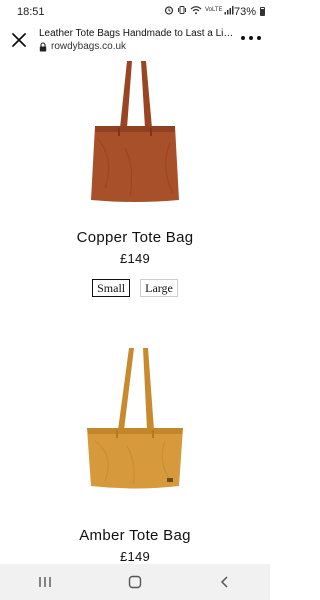 The width and height of the screenshot is (320, 600). I want to click on more-options-button, so click(251, 40).